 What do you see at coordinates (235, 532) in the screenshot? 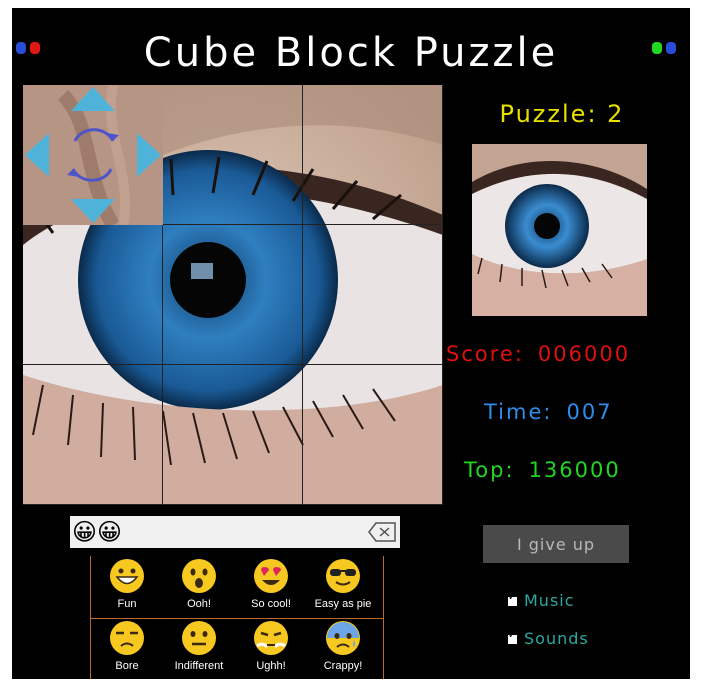
I see `reaction-input: 😀😀` at bounding box center [235, 532].